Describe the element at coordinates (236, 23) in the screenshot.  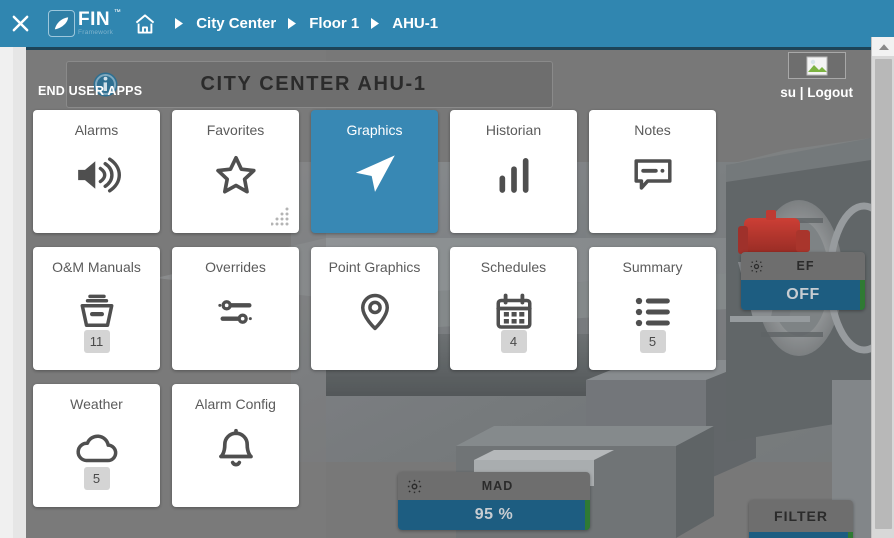
I see `breadcrumb-item-0: City Center` at that location.